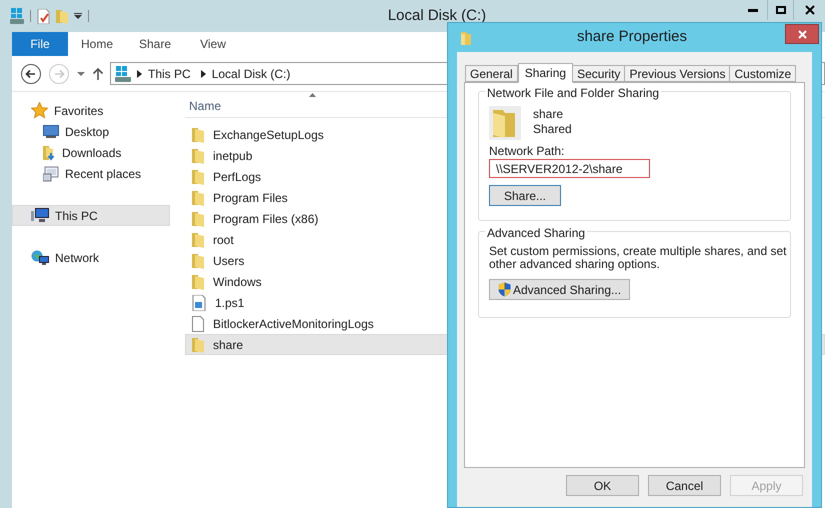  What do you see at coordinates (527, 151) in the screenshot?
I see `network-path-label: Network Path:` at bounding box center [527, 151].